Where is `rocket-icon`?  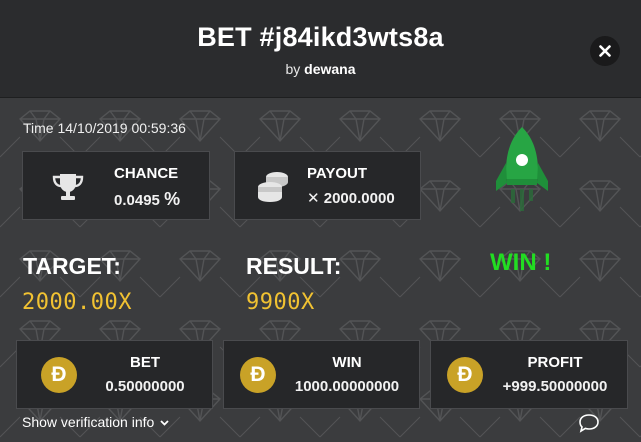
rocket-icon is located at coordinates (522, 169).